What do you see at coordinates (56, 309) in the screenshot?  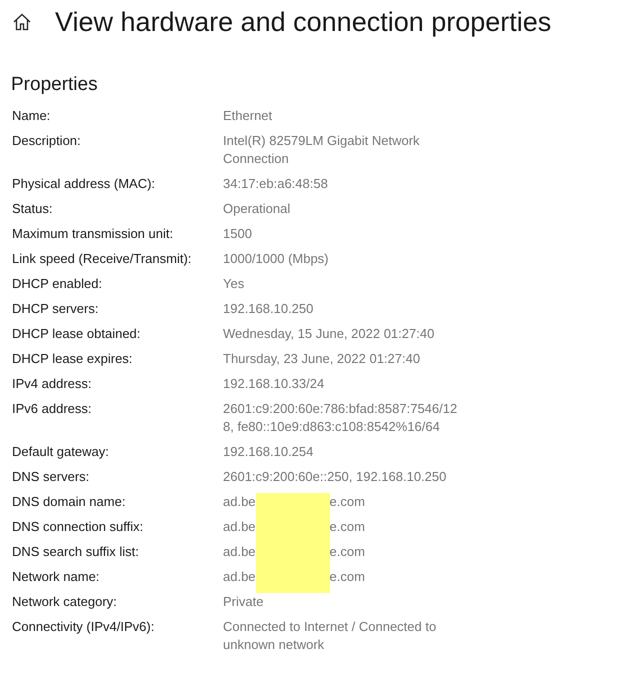 I see `property-label: DHCP servers:` at bounding box center [56, 309].